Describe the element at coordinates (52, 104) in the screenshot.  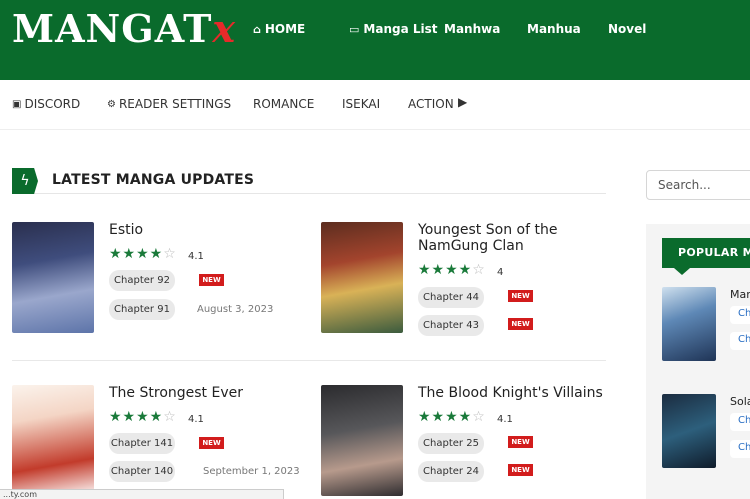
I see `subnav-discord-label: DISCORD` at that location.